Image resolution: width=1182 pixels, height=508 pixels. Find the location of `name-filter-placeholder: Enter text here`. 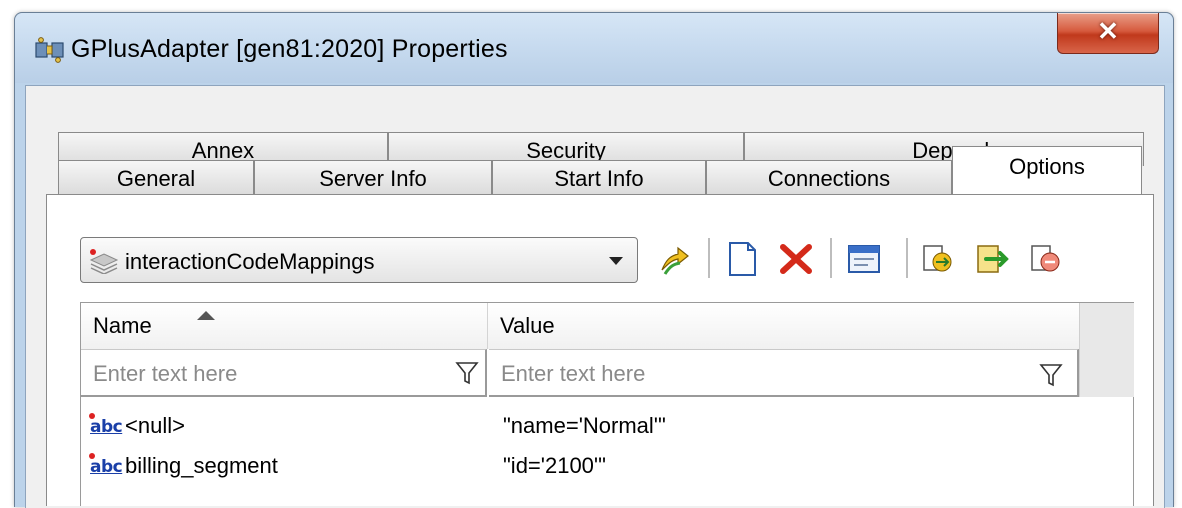

name-filter-placeholder: Enter text here is located at coordinates (165, 373).